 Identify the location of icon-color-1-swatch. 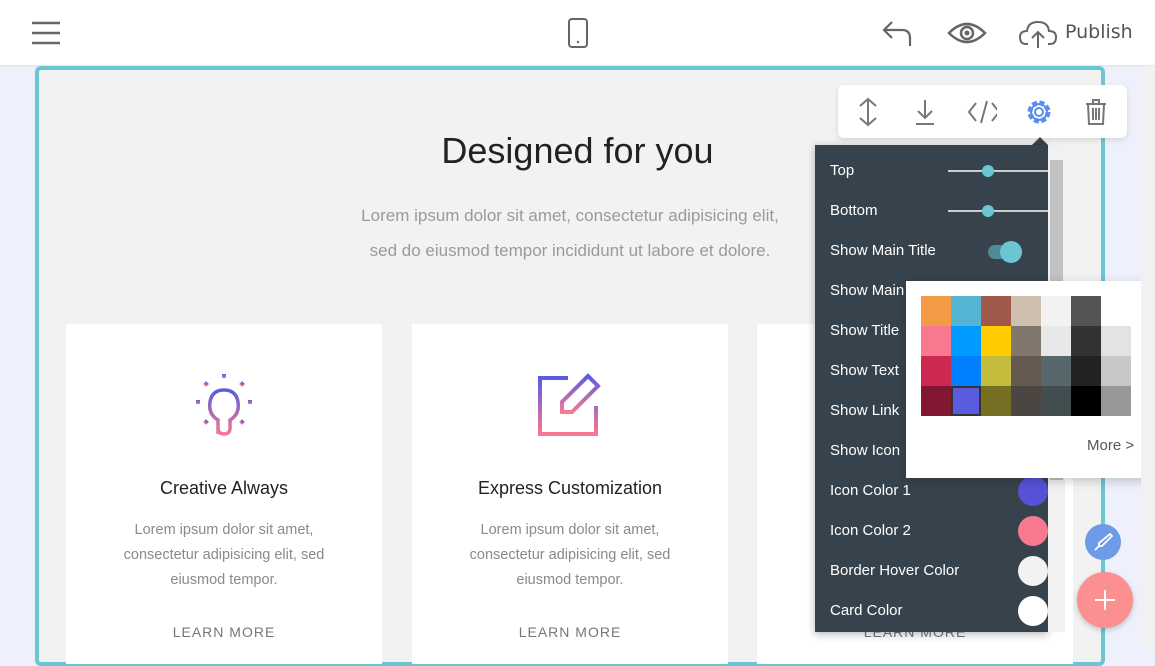
(1033, 491).